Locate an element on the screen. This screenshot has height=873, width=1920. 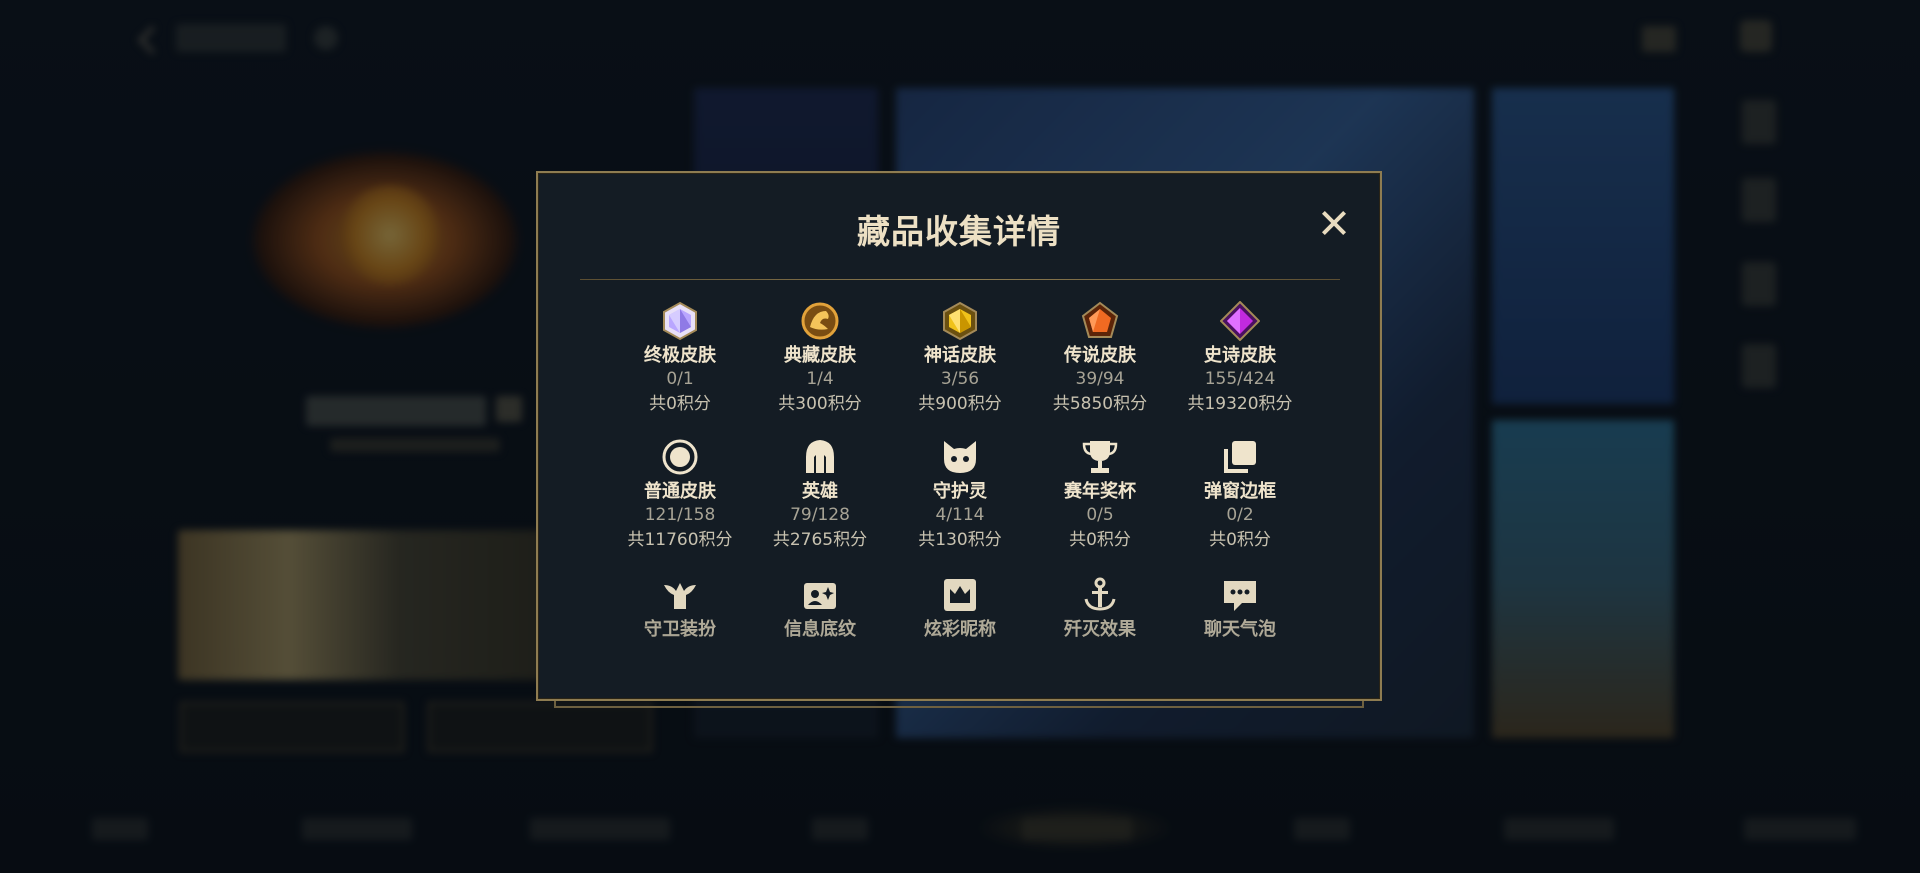
collection-label: 守卫装扮 is located at coordinates (680, 629).